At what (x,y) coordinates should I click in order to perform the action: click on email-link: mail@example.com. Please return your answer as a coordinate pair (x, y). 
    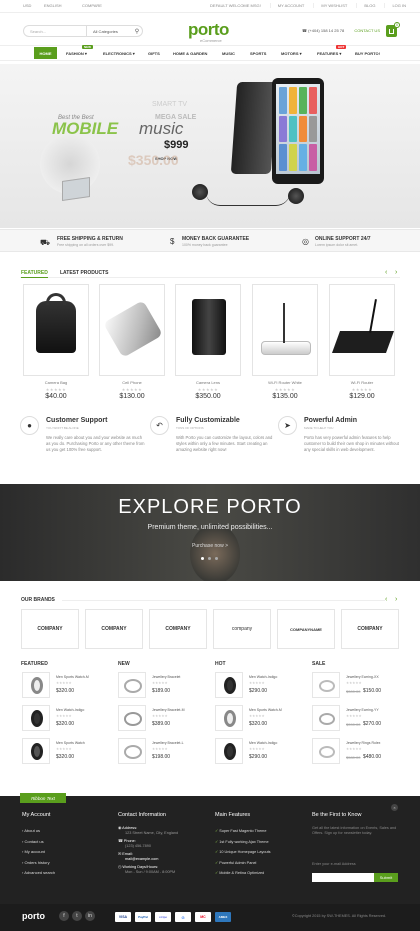
    Looking at the image, I should click on (151, 859).